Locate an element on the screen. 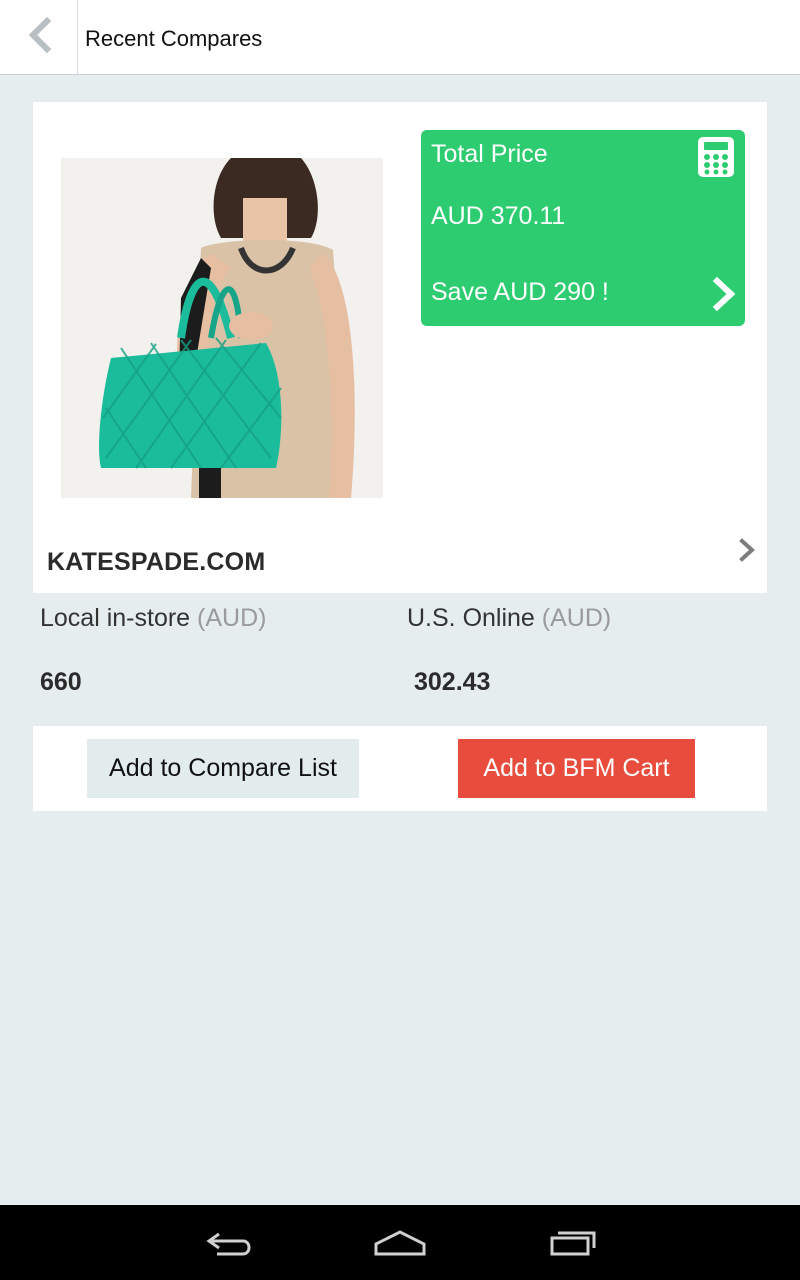 This screenshot has height=1280, width=800. add-to-cart-button: Add to BFM Cart is located at coordinates (576, 768).